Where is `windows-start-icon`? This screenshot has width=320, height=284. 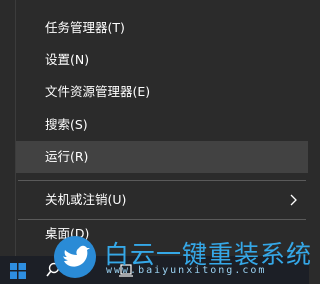
windows-start-icon is located at coordinates (18, 271).